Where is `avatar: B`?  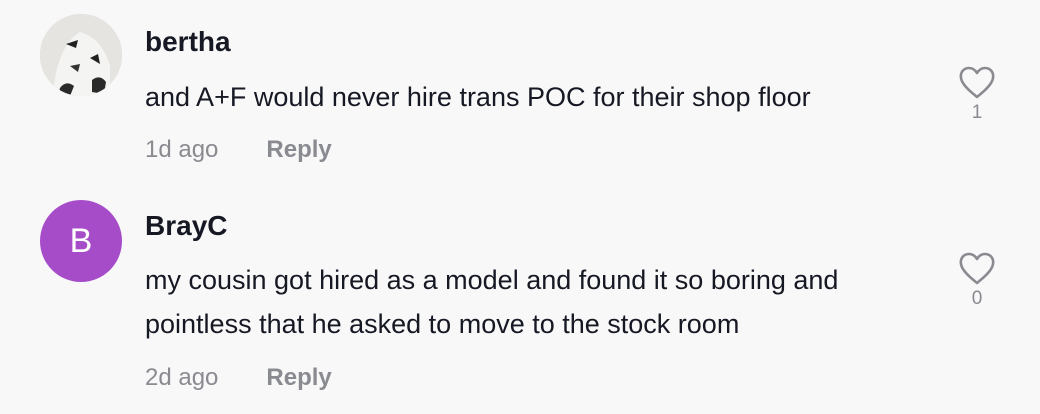 avatar: B is located at coordinates (81, 241).